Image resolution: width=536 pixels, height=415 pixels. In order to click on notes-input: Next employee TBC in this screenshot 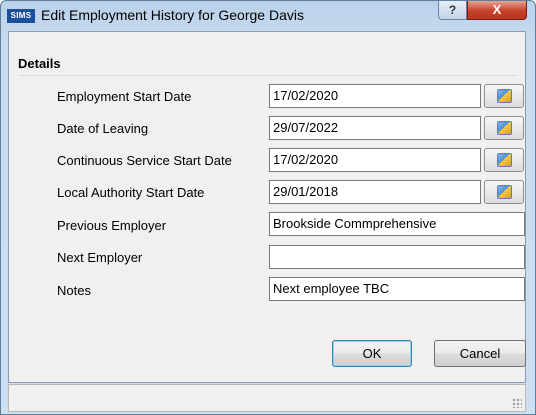, I will do `click(397, 289)`.